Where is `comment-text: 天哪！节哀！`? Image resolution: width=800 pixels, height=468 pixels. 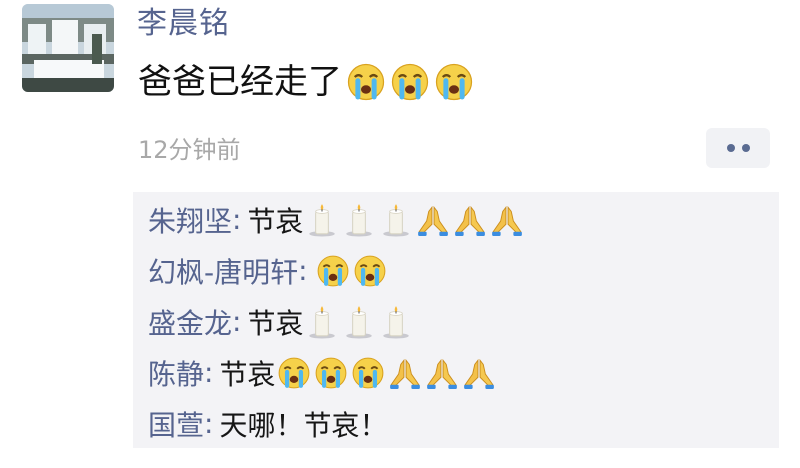 comment-text: 天哪！节哀！ is located at coordinates (303, 425).